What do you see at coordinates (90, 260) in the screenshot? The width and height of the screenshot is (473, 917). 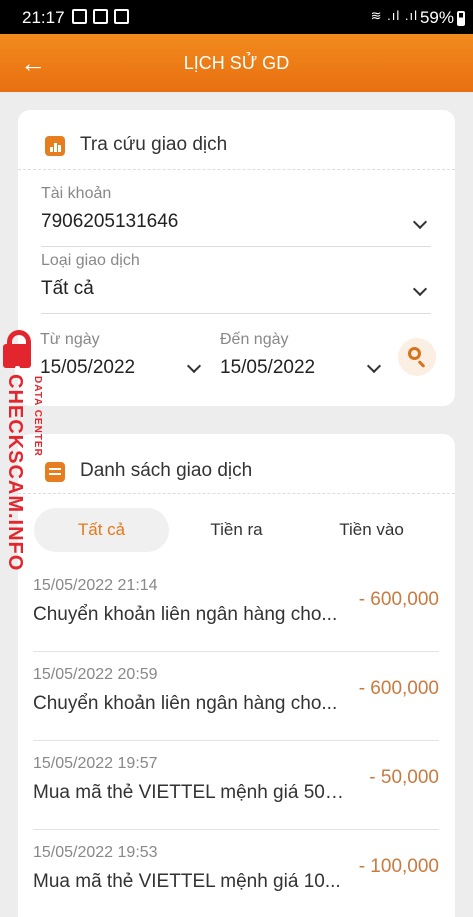 I see `transaction-type-label: Loại giao dịch` at bounding box center [90, 260].